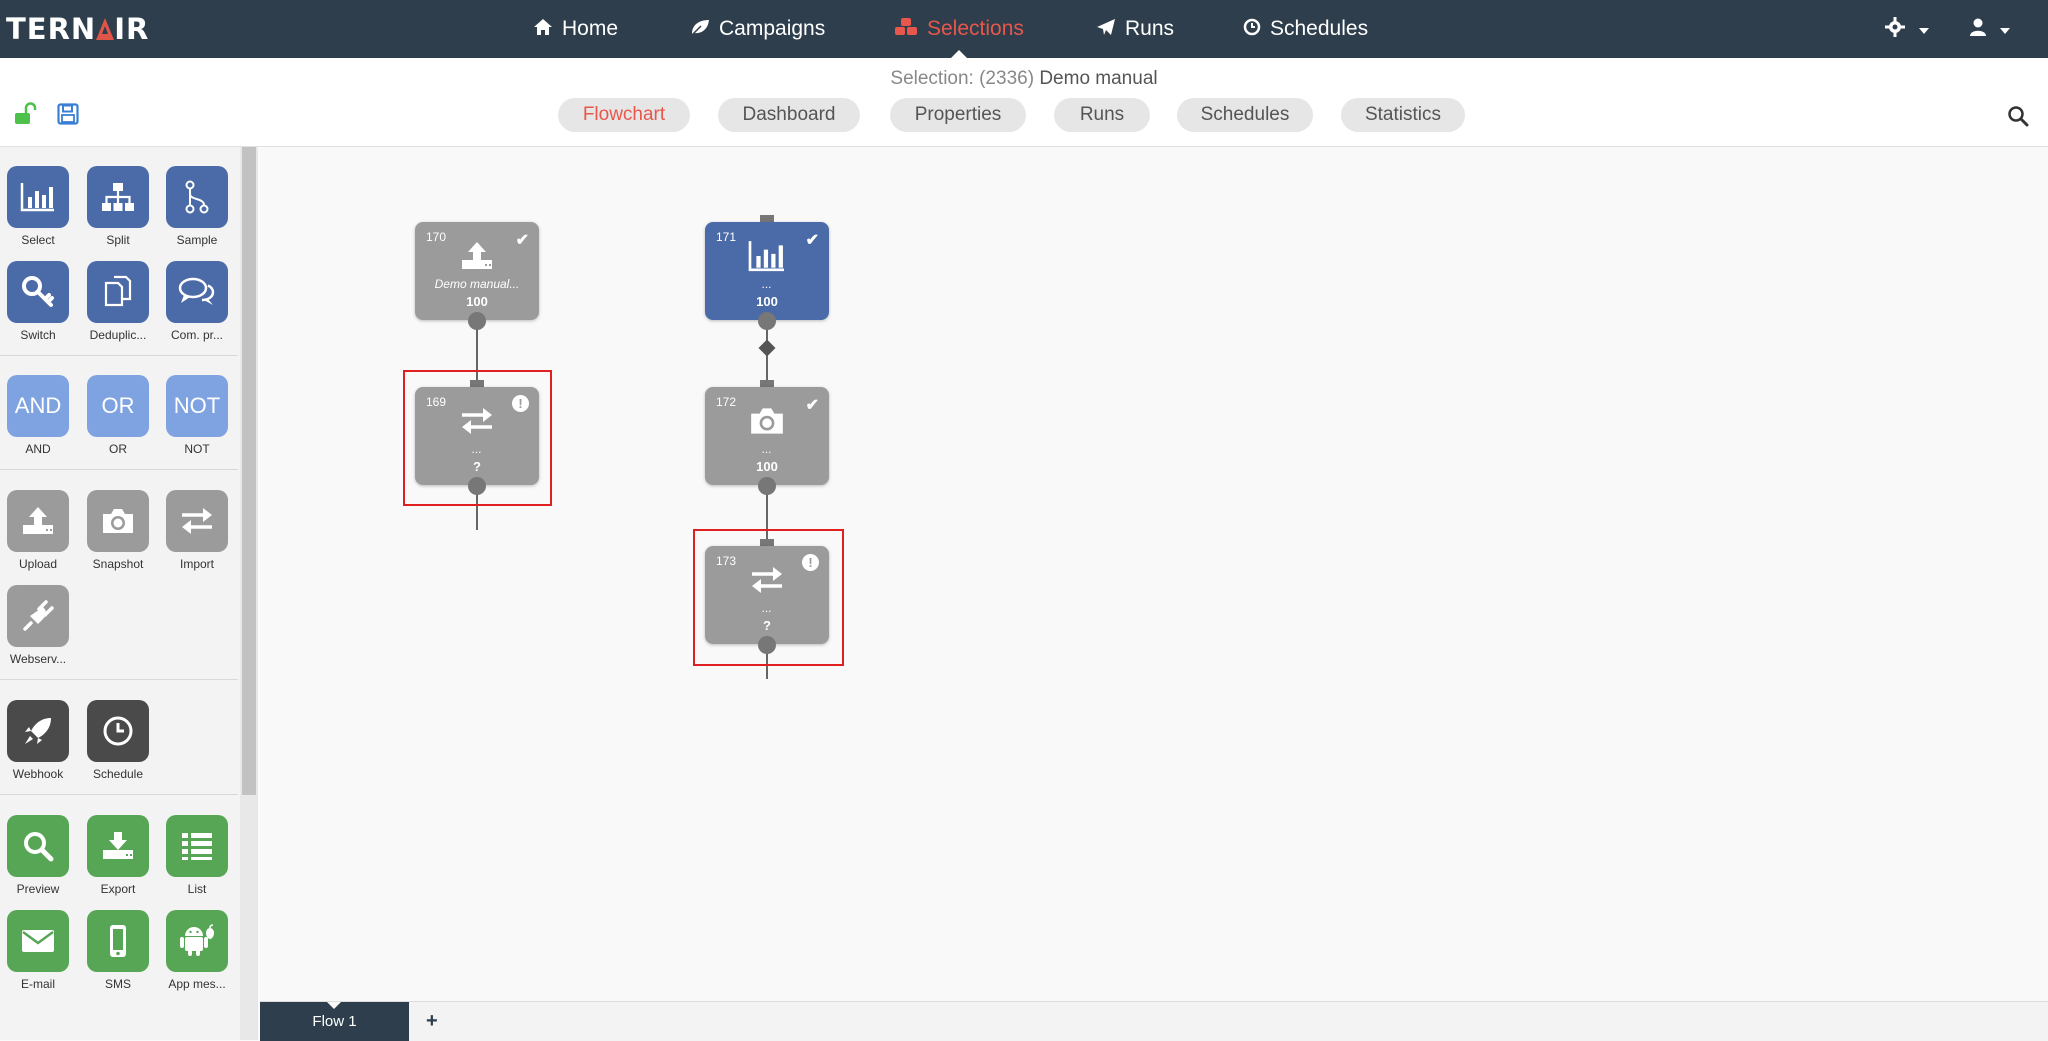  I want to click on nav-runs-label: Runs, so click(1150, 28).